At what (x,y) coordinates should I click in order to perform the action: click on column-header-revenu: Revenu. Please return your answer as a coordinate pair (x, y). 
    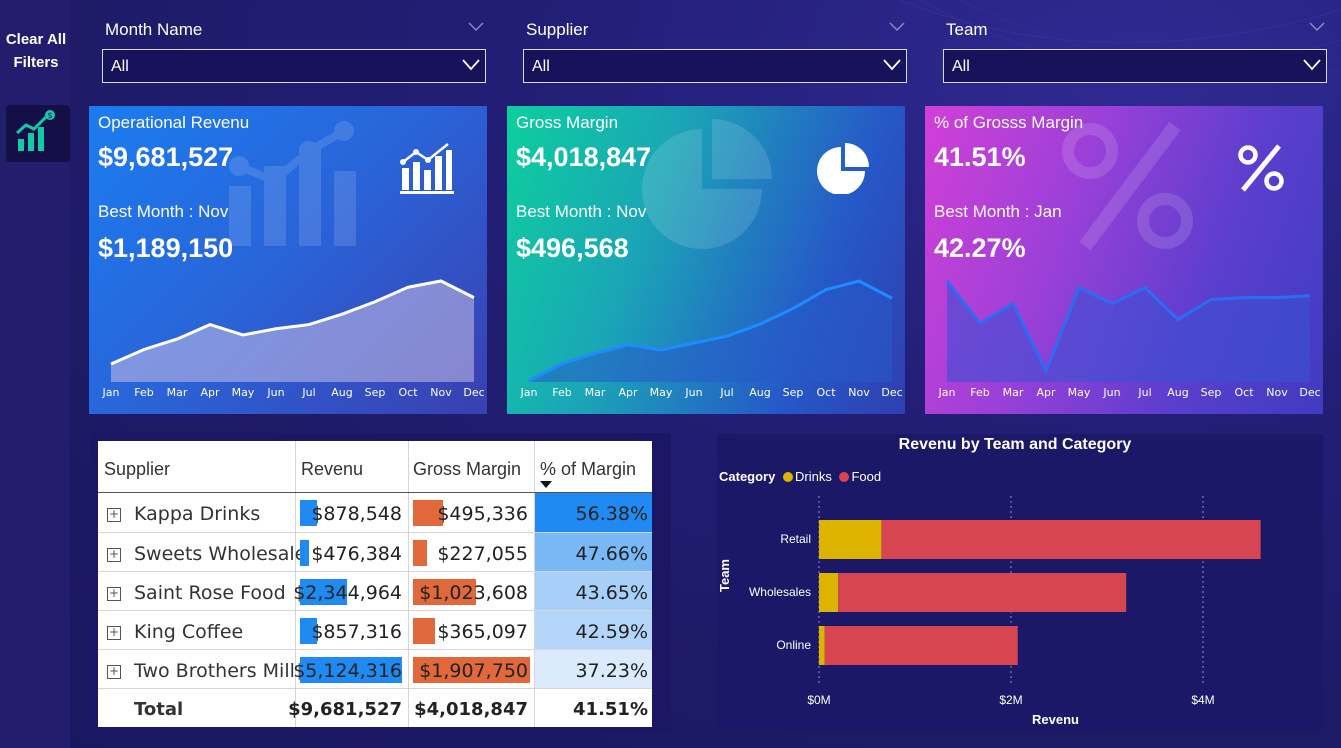
    Looking at the image, I should click on (332, 469).